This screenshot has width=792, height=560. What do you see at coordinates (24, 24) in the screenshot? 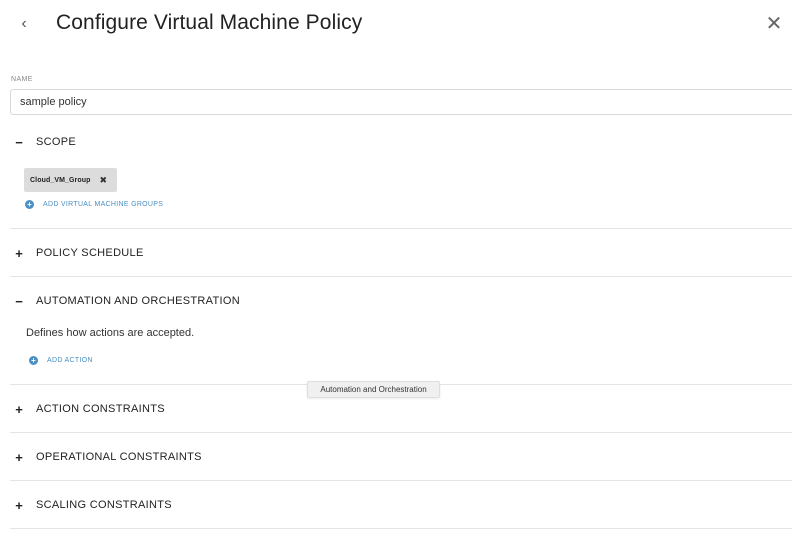
I see `back-icon: ‹` at bounding box center [24, 24].